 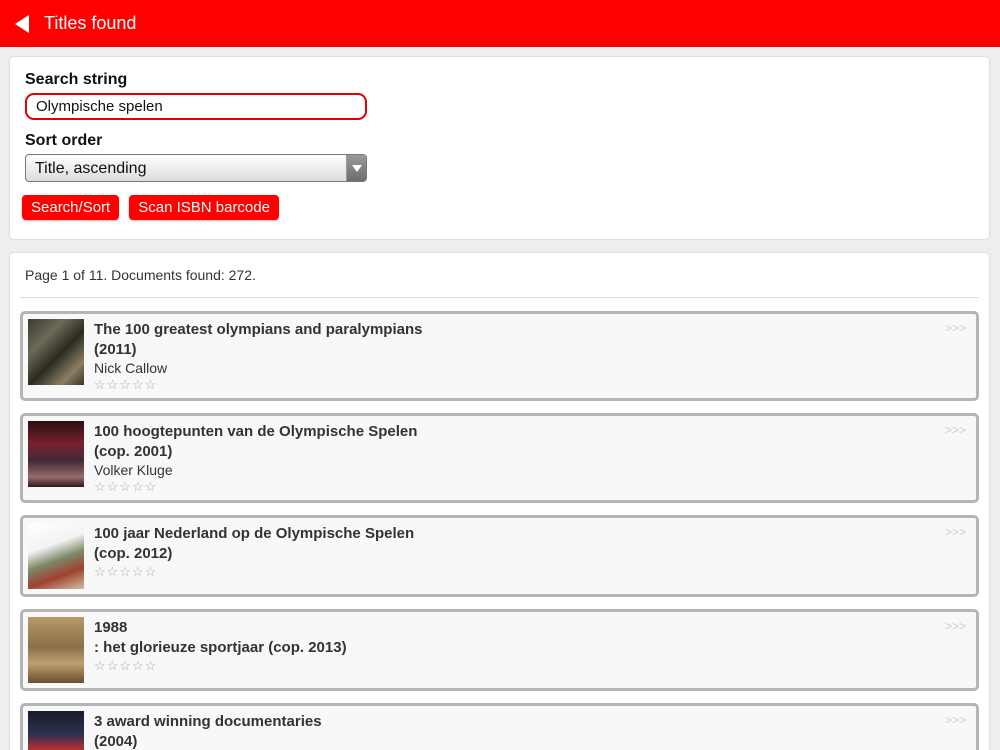 I want to click on item-title: 3 award winning documentaries, so click(x=208, y=721).